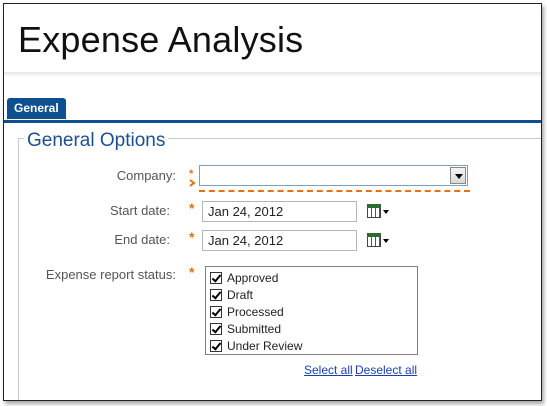 This screenshot has width=547, height=406. What do you see at coordinates (279, 211) in the screenshot?
I see `start-date-input: Jan 24, 2012` at bounding box center [279, 211].